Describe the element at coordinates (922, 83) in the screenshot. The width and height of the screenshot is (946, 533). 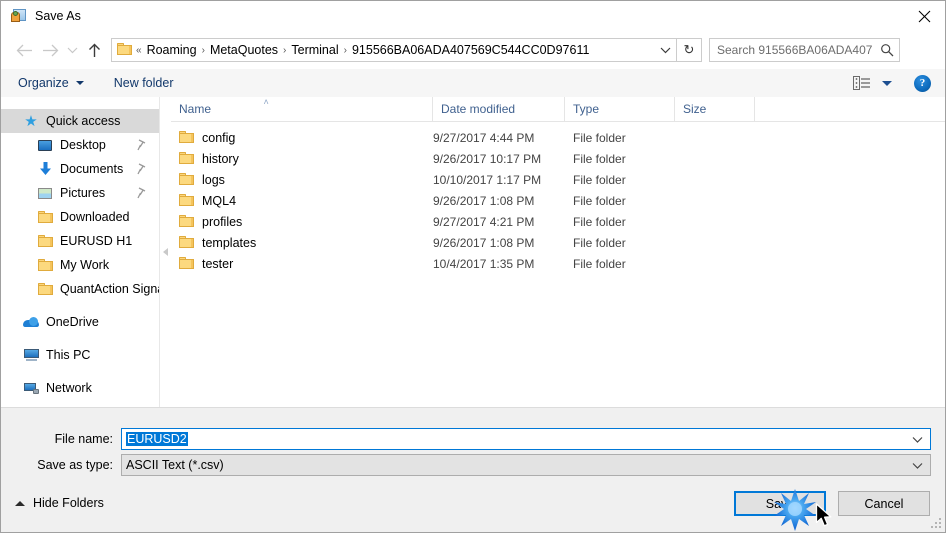
I see `help-icon: ?` at that location.